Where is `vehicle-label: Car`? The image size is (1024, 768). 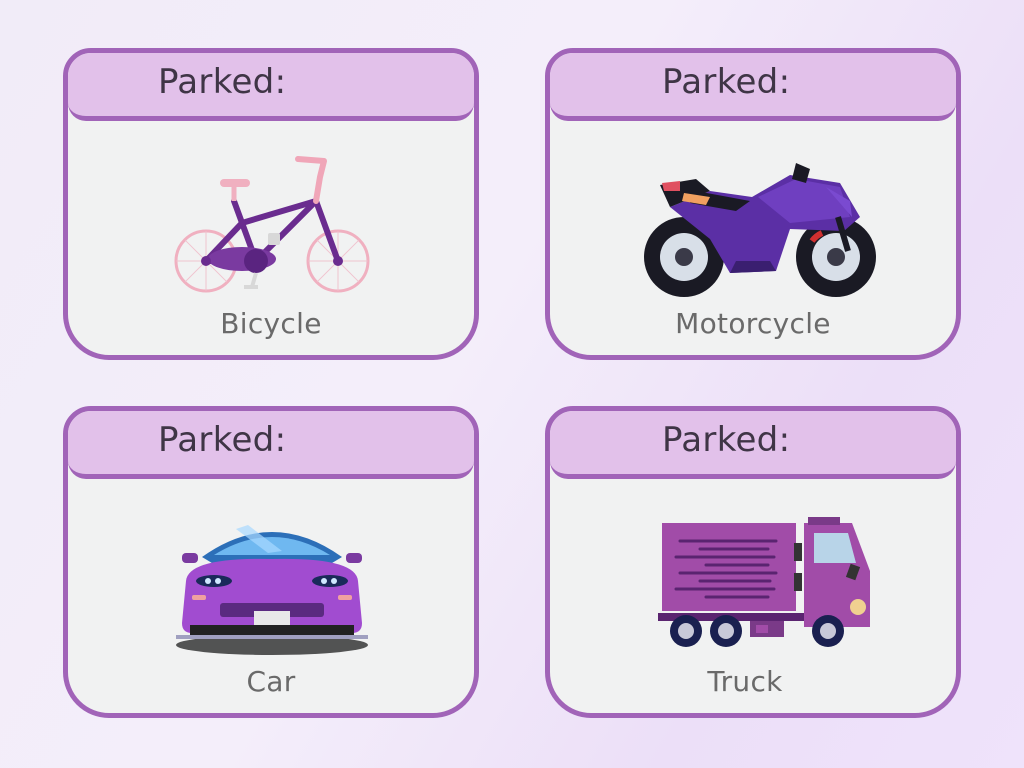 vehicle-label: Car is located at coordinates (271, 681).